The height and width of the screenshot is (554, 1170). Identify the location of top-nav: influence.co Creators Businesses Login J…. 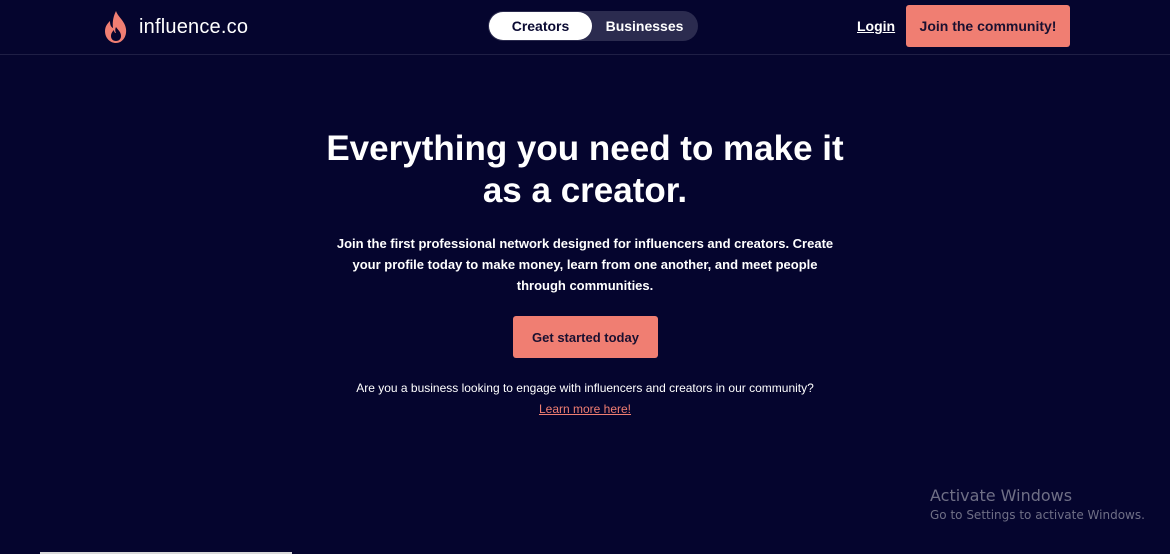
(585, 27).